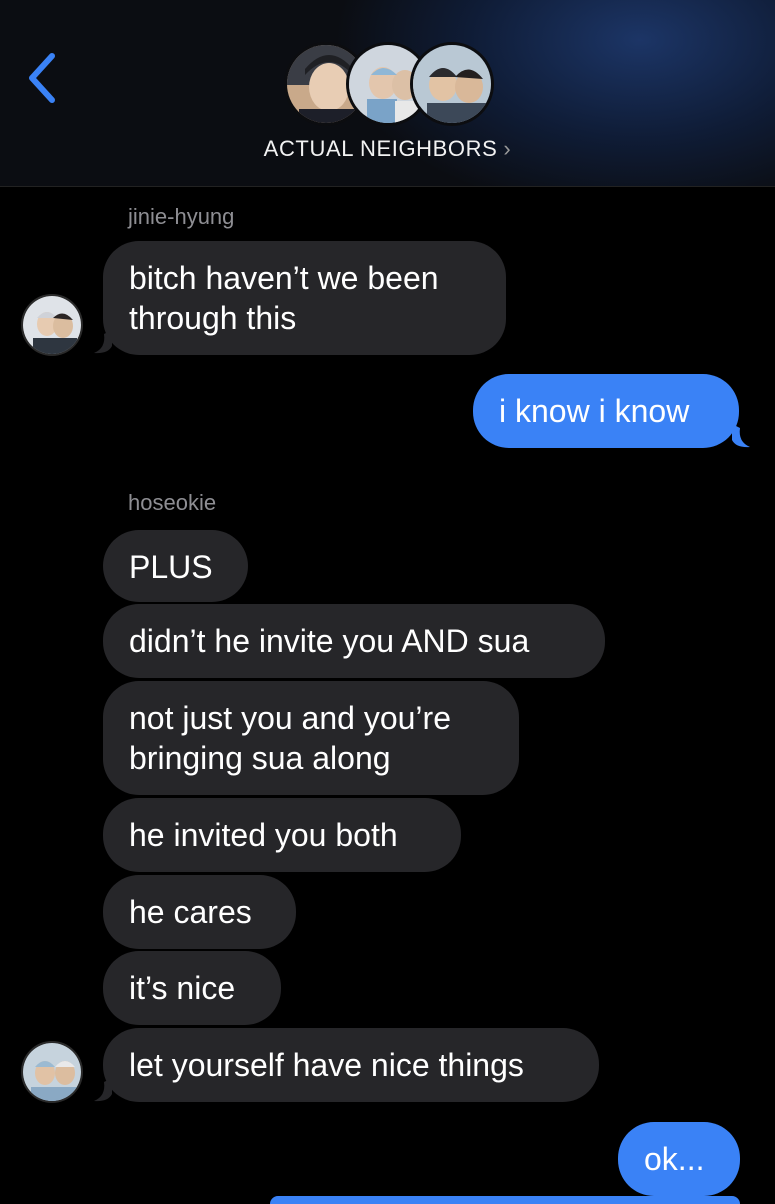  What do you see at coordinates (389, 85) in the screenshot?
I see `group-avatars` at bounding box center [389, 85].